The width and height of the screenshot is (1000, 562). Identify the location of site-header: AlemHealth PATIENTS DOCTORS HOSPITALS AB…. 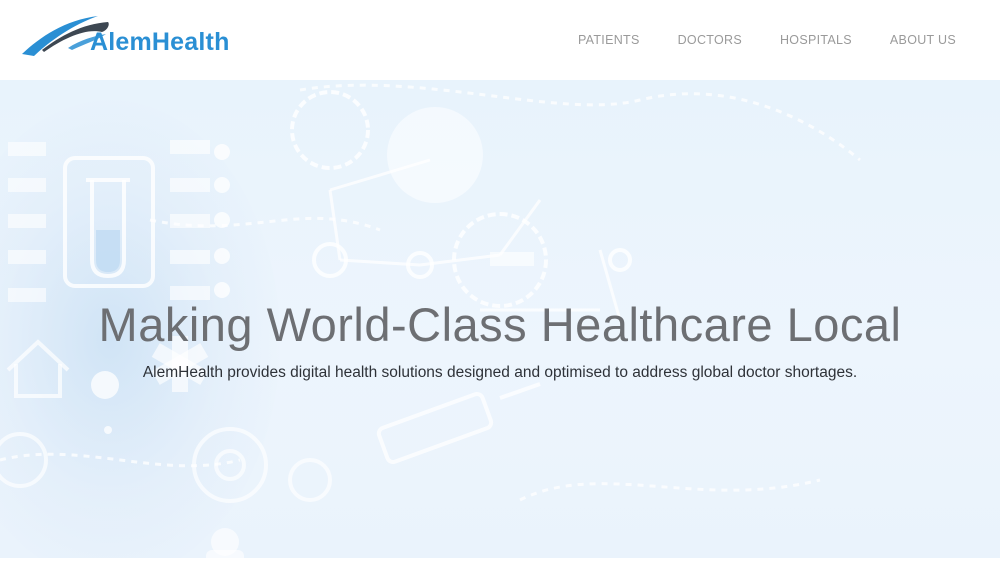
(500, 40).